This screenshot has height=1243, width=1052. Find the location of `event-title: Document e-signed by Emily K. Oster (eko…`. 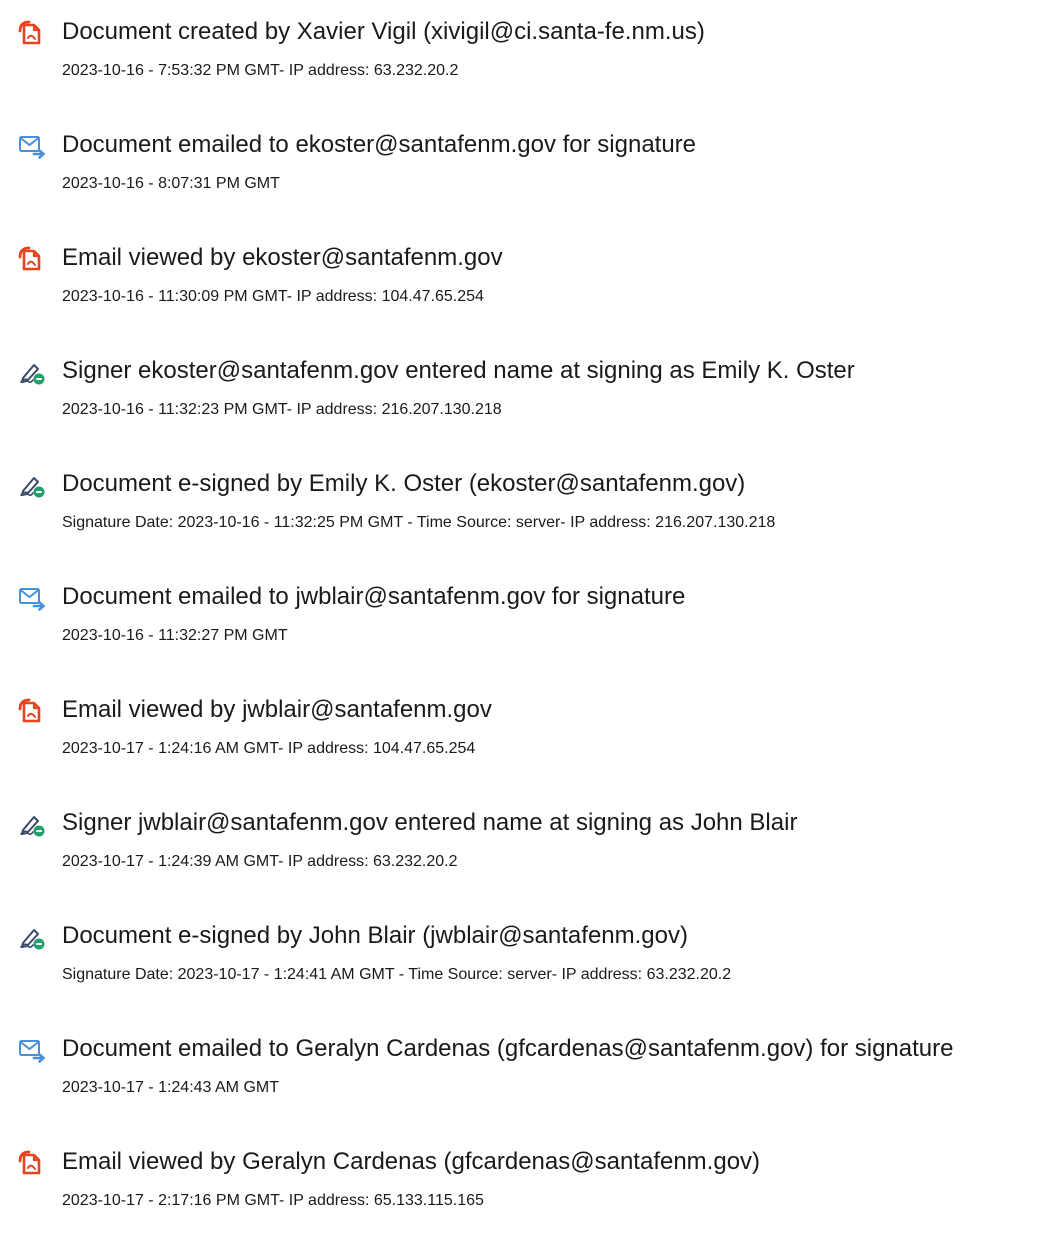

event-title: Document e-signed by Emily K. Oster (eko… is located at coordinates (404, 483).